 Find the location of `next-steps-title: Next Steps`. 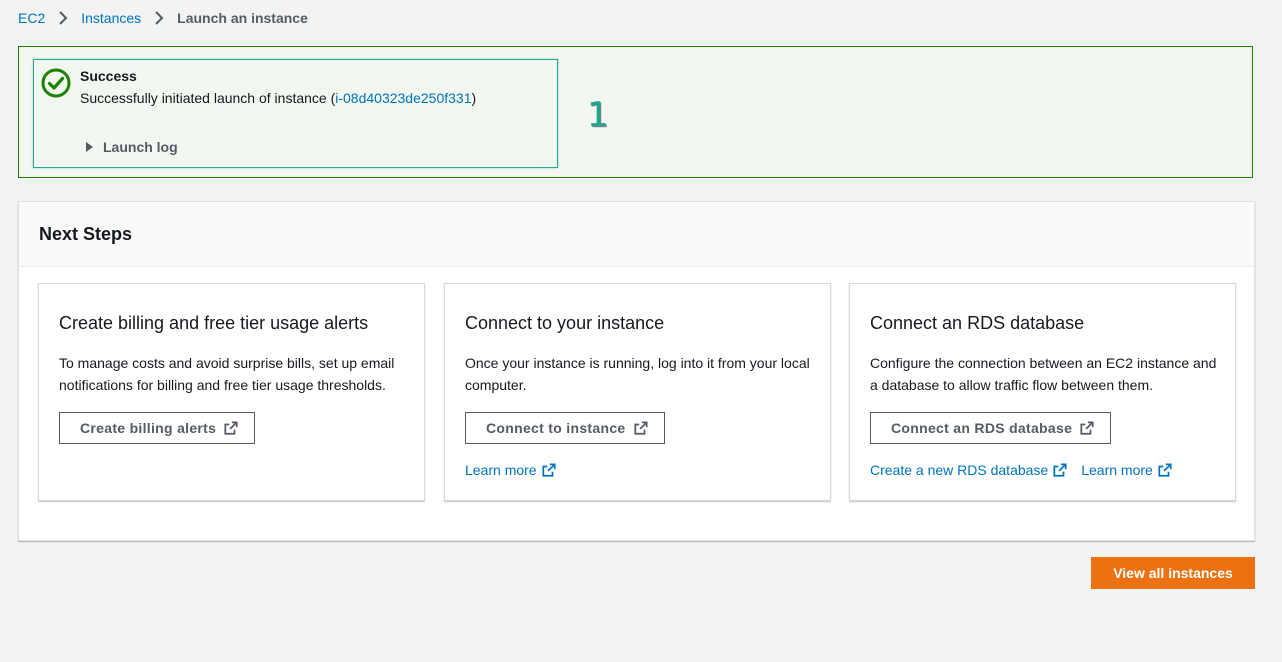

next-steps-title: Next Steps is located at coordinates (86, 233).